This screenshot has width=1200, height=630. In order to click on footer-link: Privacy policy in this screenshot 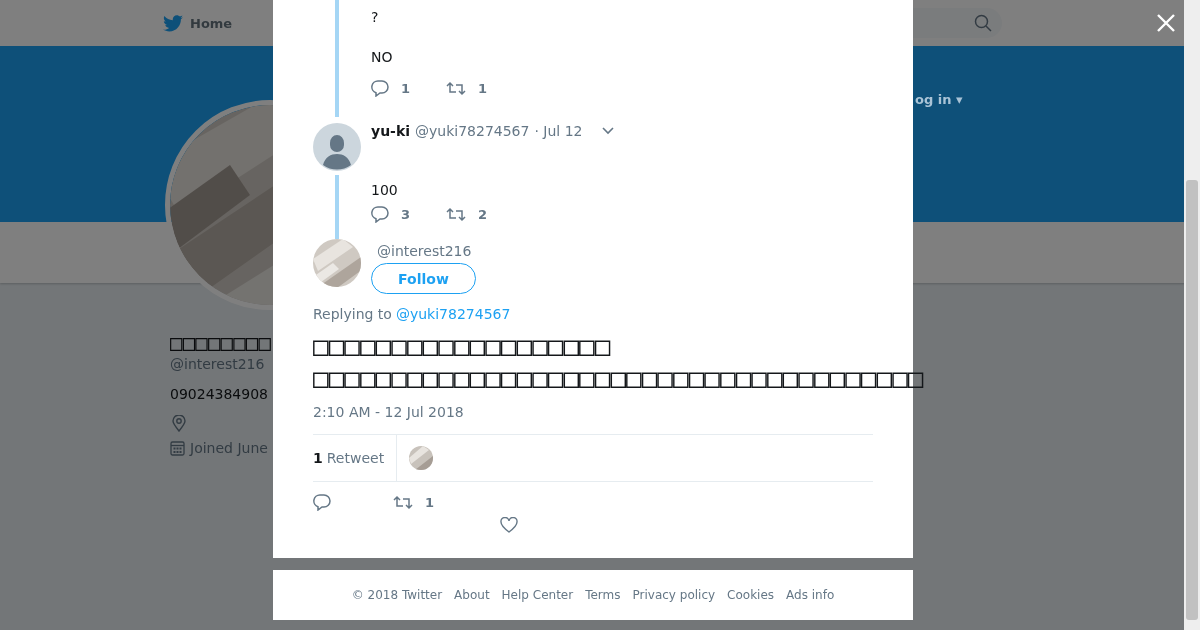, I will do `click(674, 595)`.